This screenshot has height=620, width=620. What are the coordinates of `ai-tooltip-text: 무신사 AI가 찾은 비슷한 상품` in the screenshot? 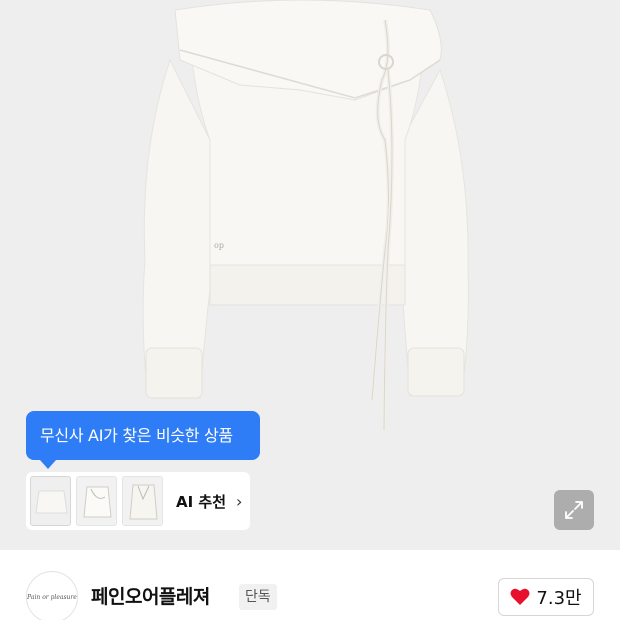 It's located at (136, 435).